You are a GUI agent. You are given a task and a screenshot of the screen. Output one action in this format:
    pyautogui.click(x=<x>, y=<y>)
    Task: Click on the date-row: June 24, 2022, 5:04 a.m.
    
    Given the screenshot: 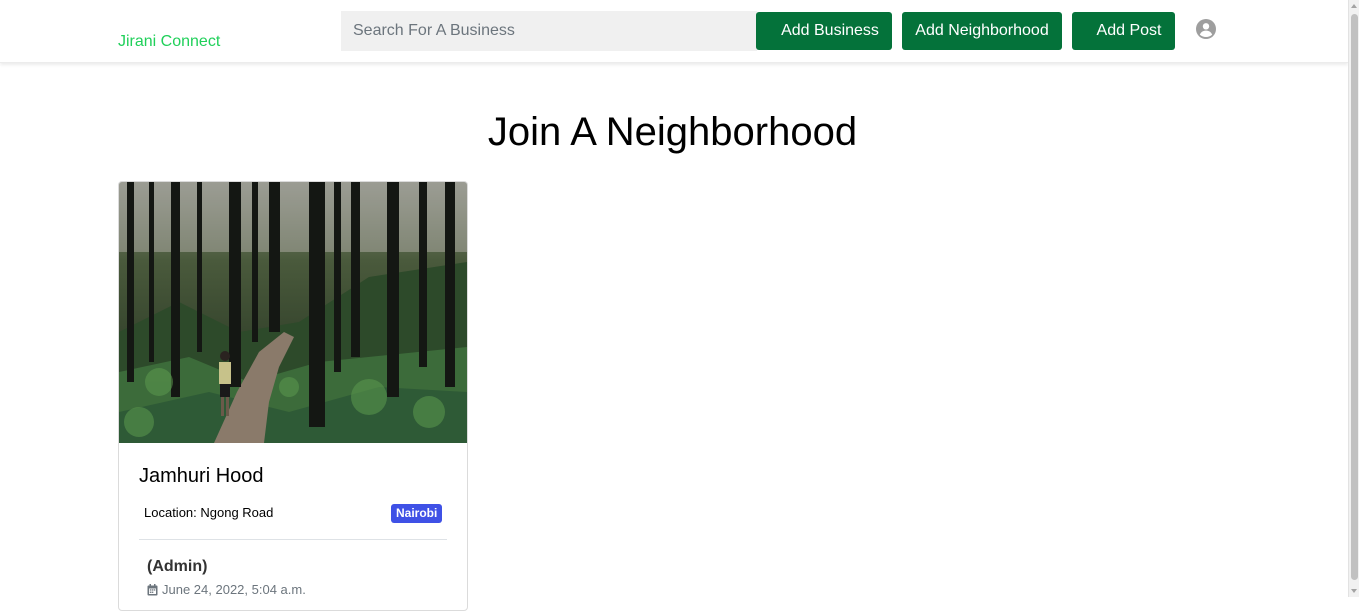 What is the action you would take?
    pyautogui.click(x=226, y=589)
    